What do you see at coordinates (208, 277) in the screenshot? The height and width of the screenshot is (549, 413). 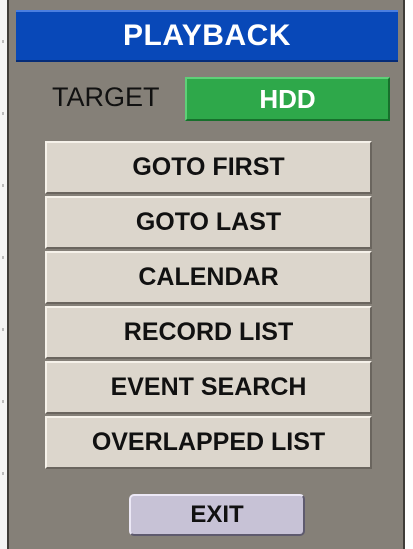 I see `calendar-button: CALENDAR` at bounding box center [208, 277].